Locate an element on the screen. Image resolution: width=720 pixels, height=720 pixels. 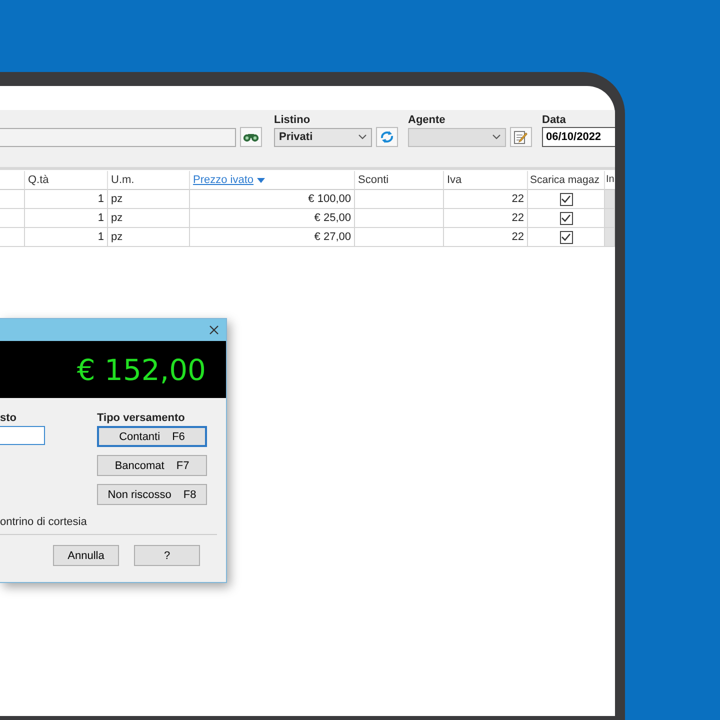
total-amount: € 152,00 is located at coordinates (141, 369).